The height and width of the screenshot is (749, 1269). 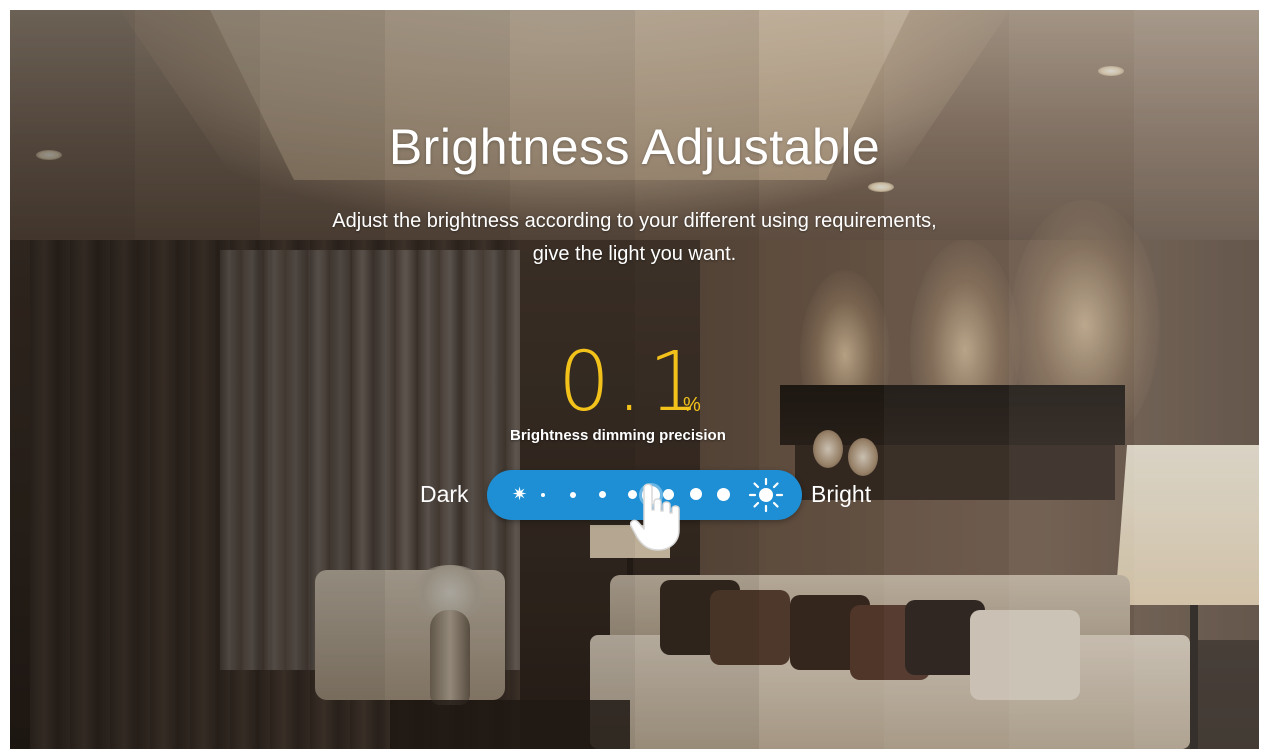 I want to click on sun-large-icon, so click(x=766, y=495).